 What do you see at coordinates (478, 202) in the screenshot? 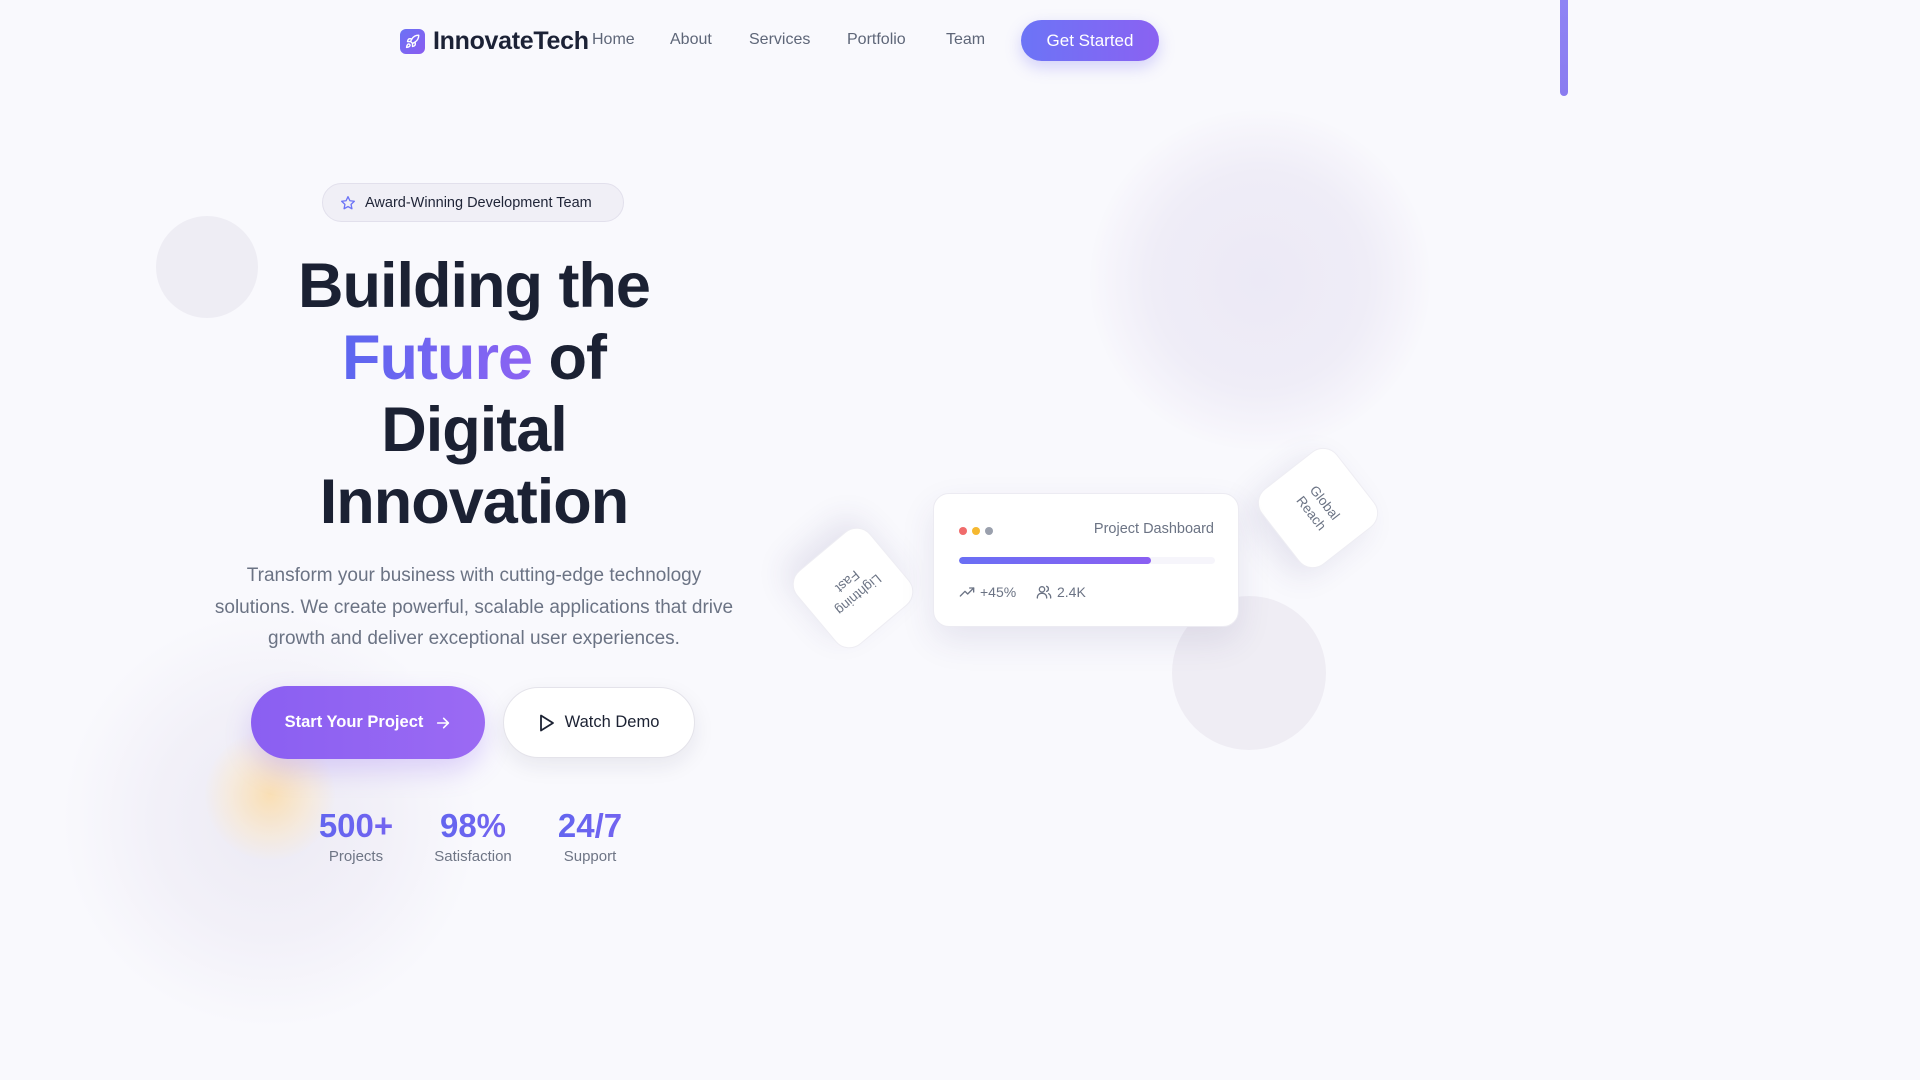
I see `badge-text: Award-Winning Development Team` at bounding box center [478, 202].